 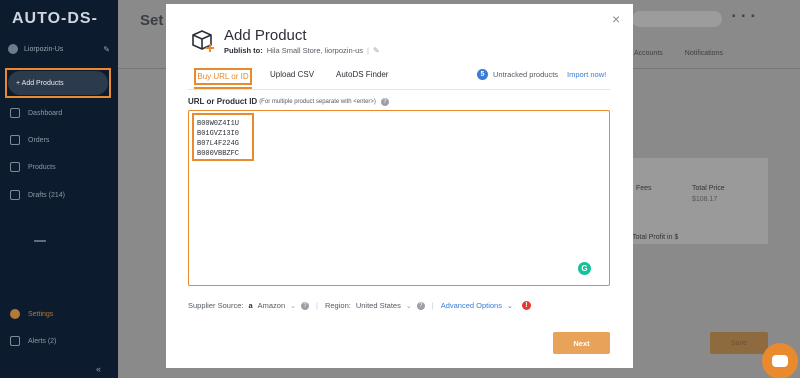 I want to click on publish-value: Hila Small Store, liorpozin-us, so click(x=315, y=50).